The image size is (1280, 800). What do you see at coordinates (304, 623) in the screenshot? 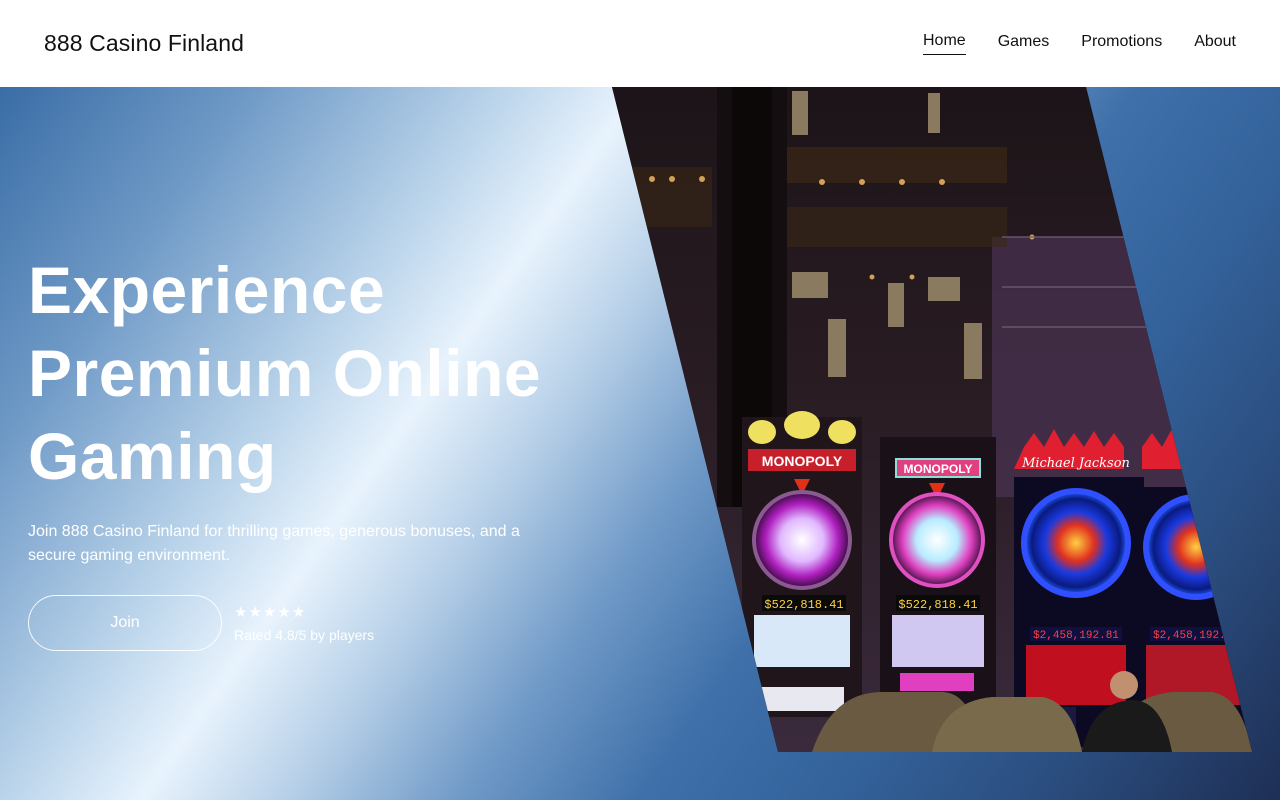
I see `rating-block: ★★★★★ Rated 4.8/5 by players` at bounding box center [304, 623].